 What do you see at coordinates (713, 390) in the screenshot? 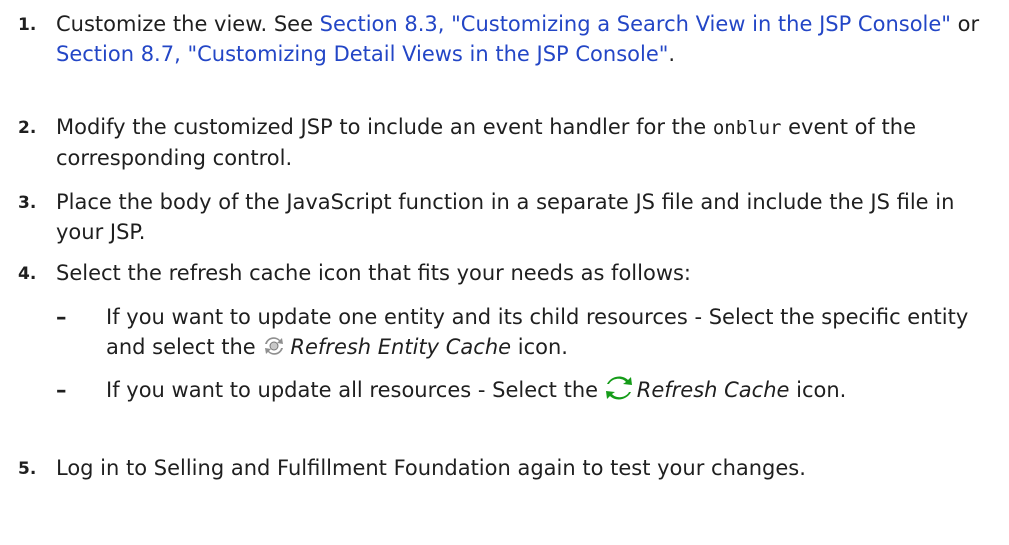
I see `refresh-cache-label: Refresh Cache` at bounding box center [713, 390].